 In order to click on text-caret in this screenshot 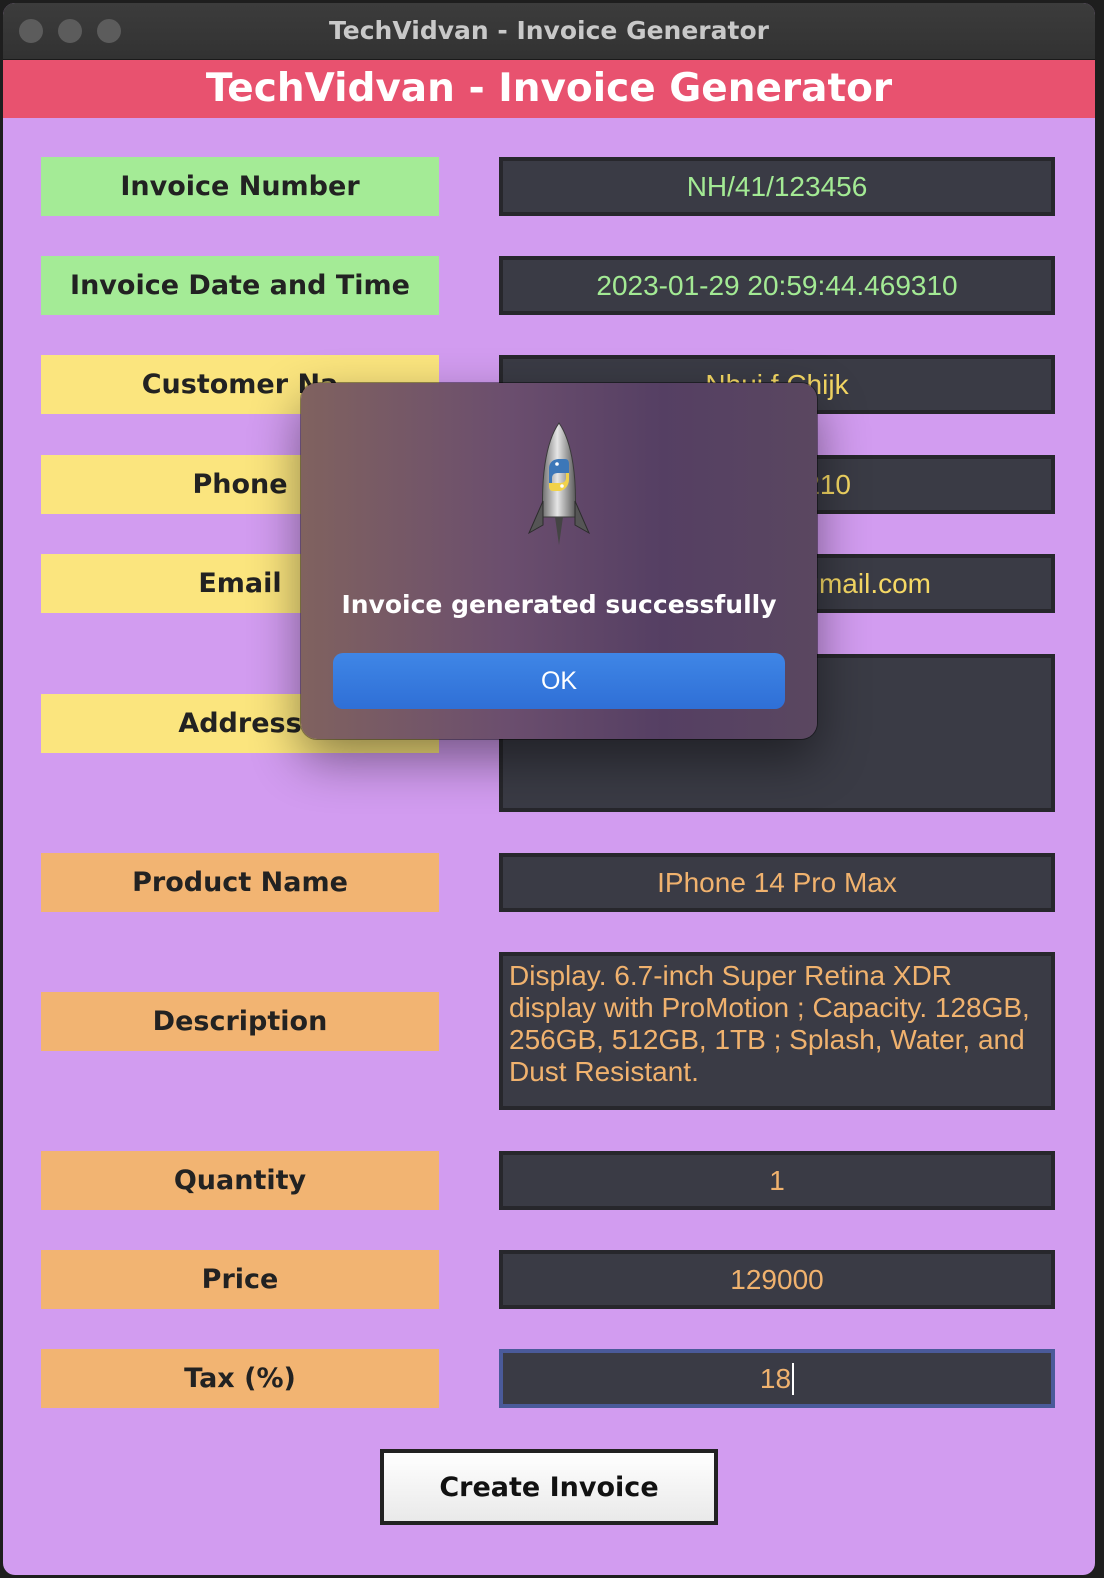, I will do `click(793, 1378)`.